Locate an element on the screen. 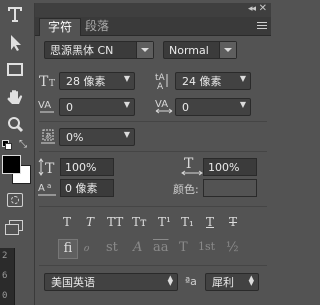 This screenshot has width=320, height=305. language-select: 美国英语 ▲ ▼ is located at coordinates (111, 282).